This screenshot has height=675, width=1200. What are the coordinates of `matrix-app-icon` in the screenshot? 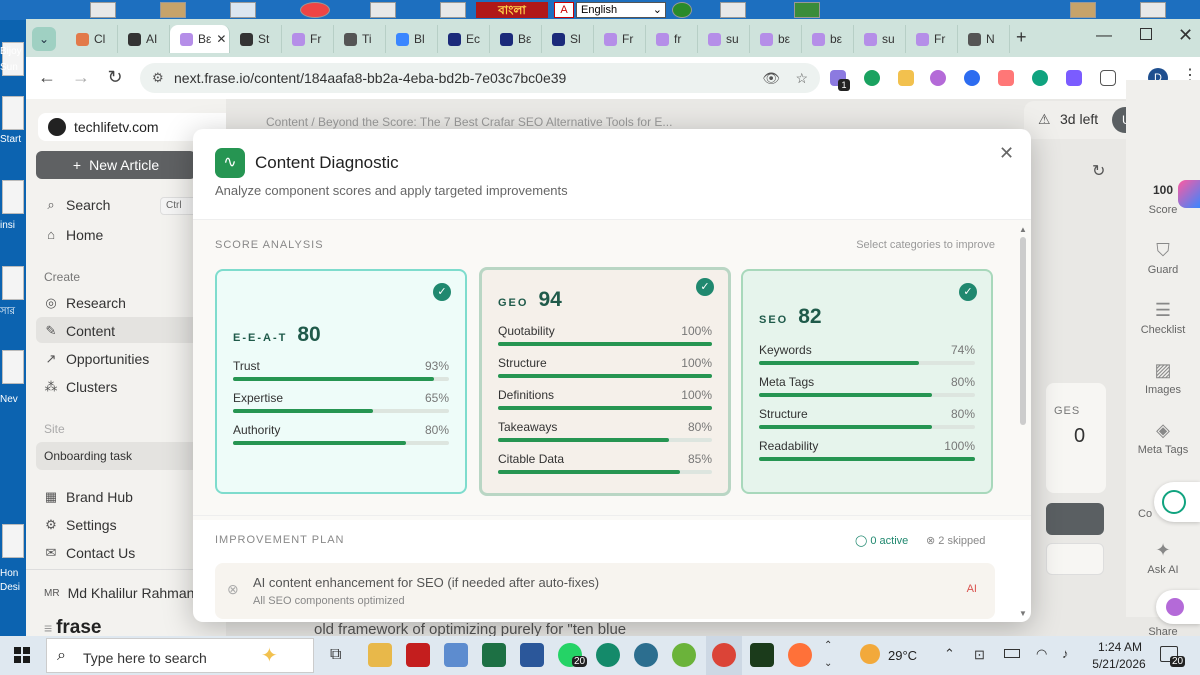 It's located at (762, 655).